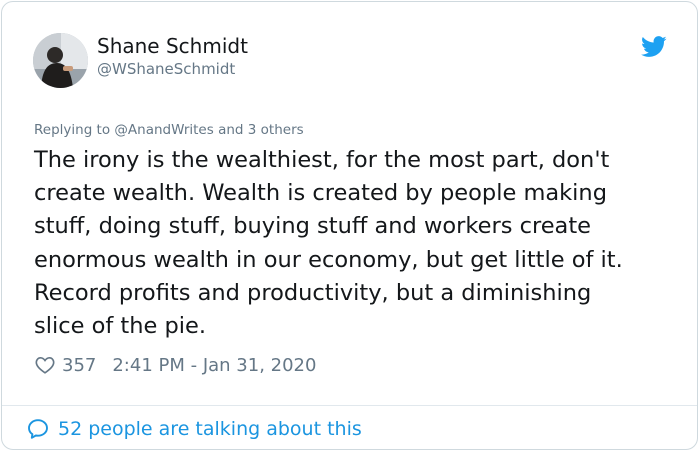 The image size is (700, 452). I want to click on avatar-photo, so click(60, 60).